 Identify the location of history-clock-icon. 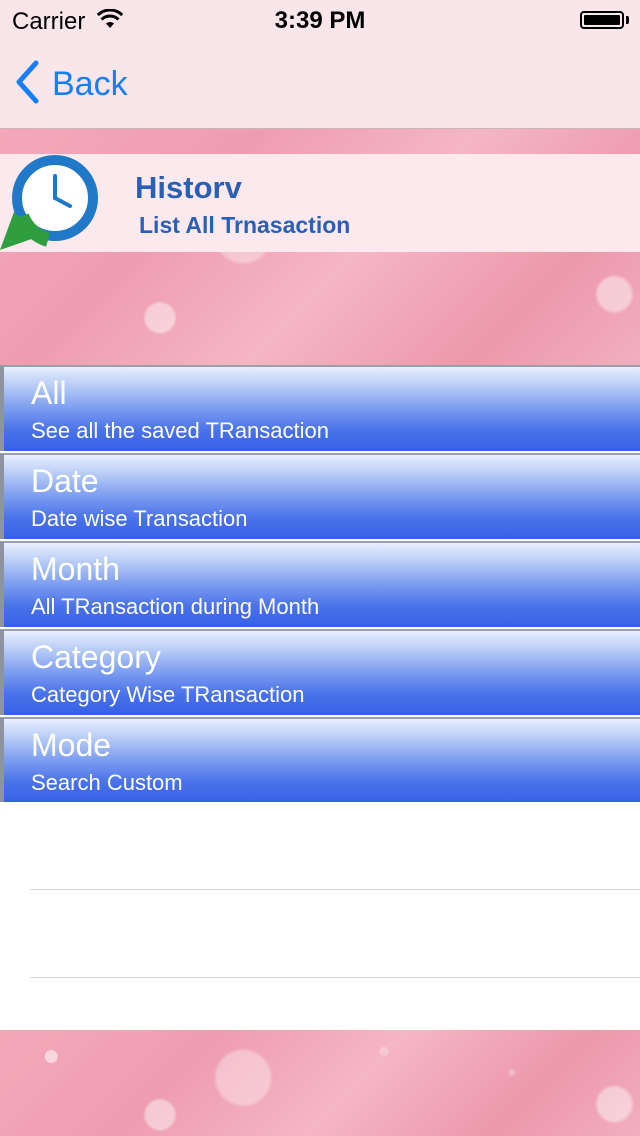
(50, 205).